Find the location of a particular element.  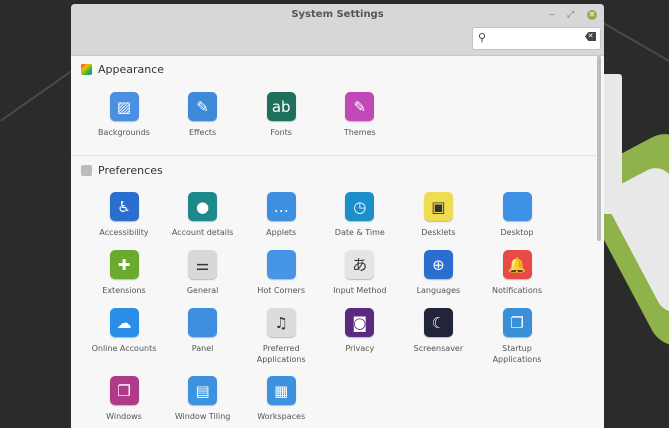

globe-icon: ⊕ is located at coordinates (438, 264).